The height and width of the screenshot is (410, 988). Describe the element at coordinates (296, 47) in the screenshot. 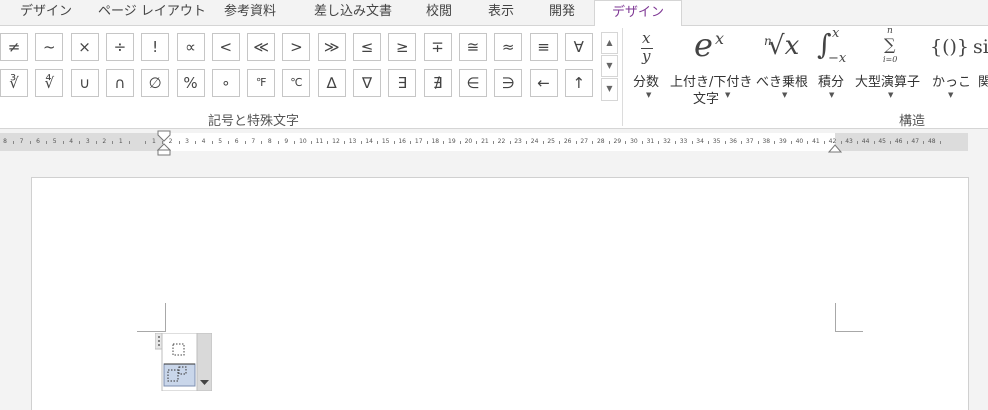

I see `symbol-button: >` at that location.